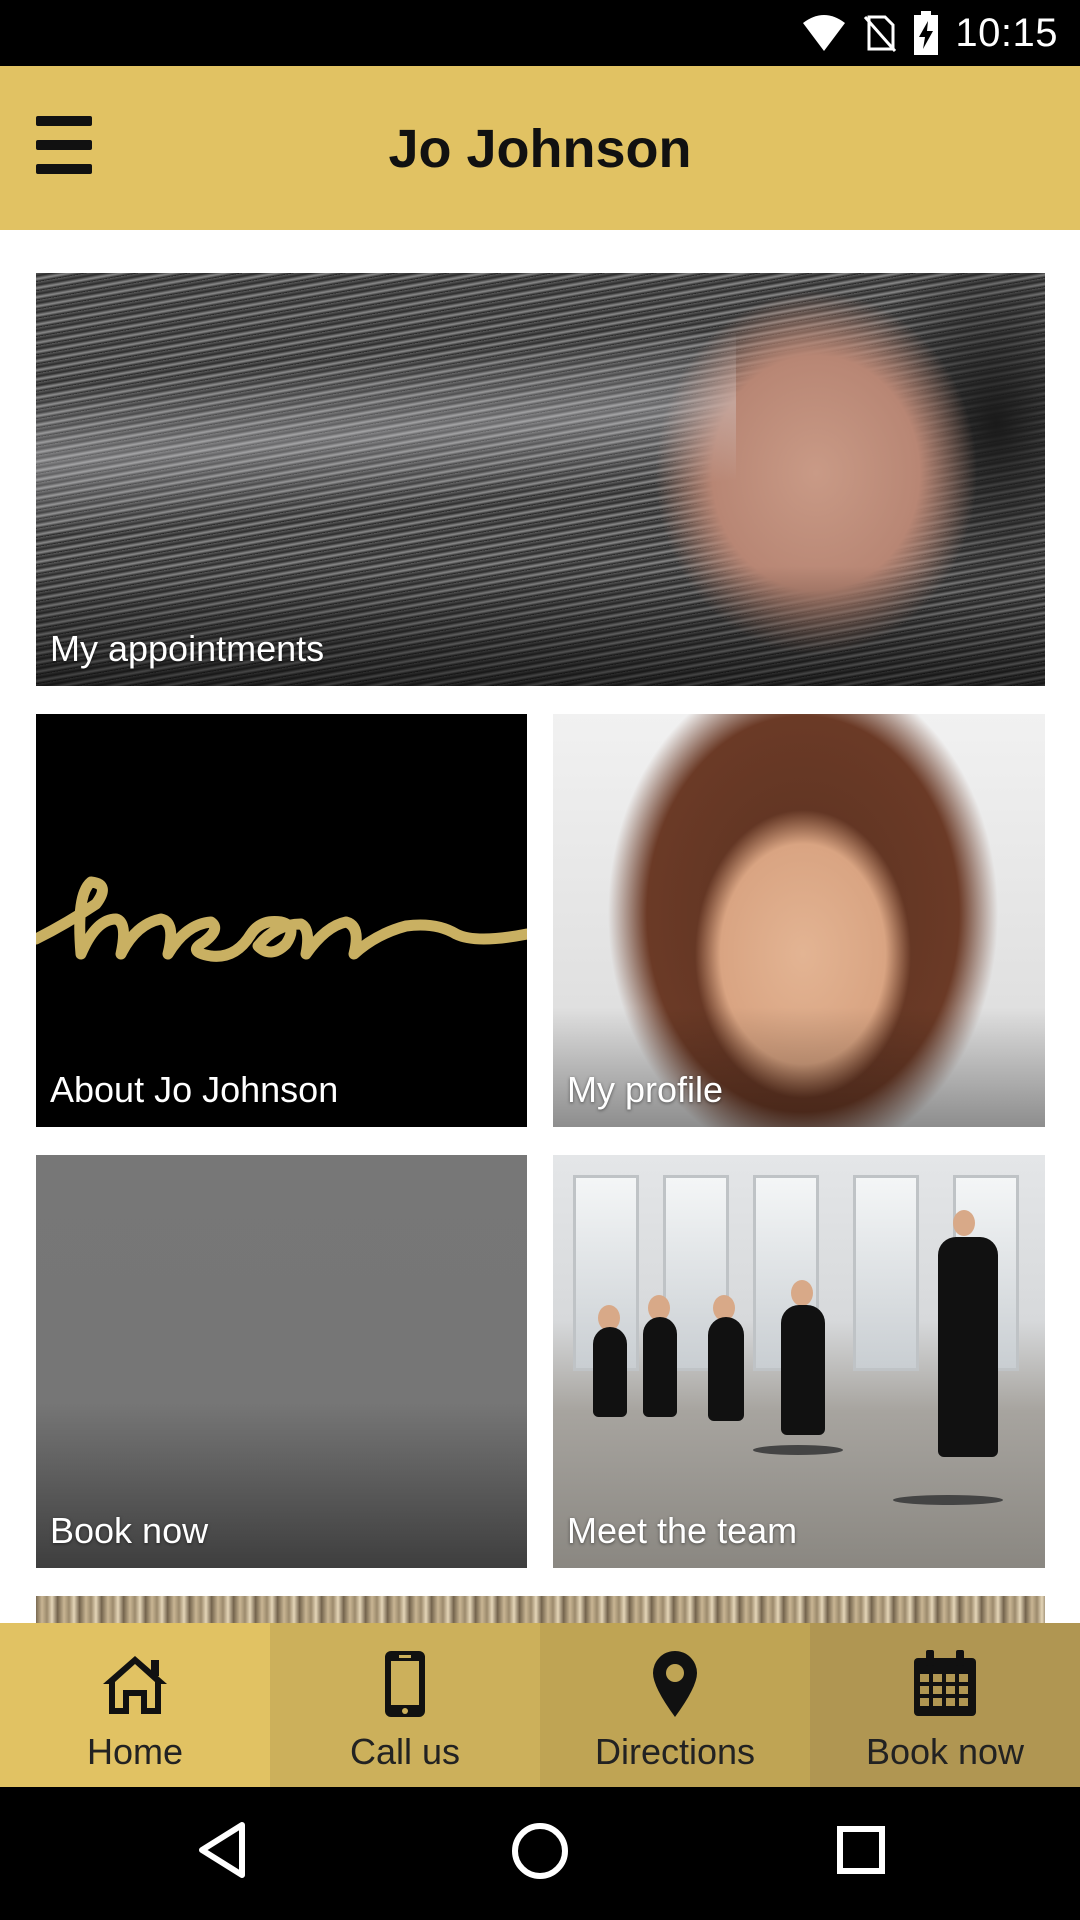 The height and width of the screenshot is (1920, 1080). I want to click on nav-directions: Directions, so click(675, 1705).